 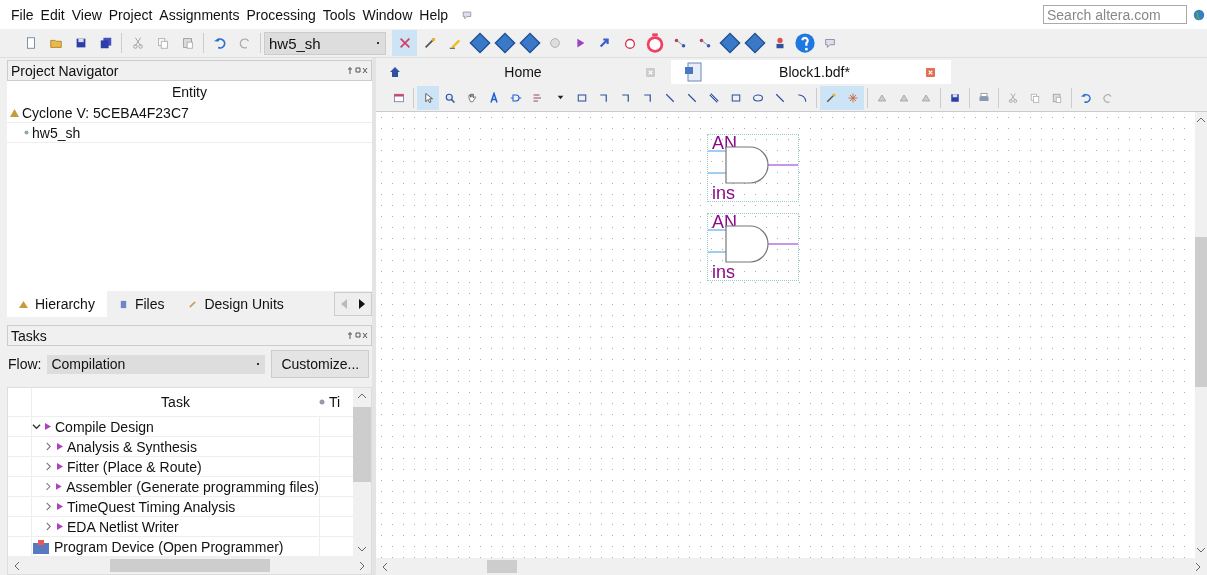 What do you see at coordinates (434, 14) in the screenshot?
I see `menu-item: Help` at bounding box center [434, 14].